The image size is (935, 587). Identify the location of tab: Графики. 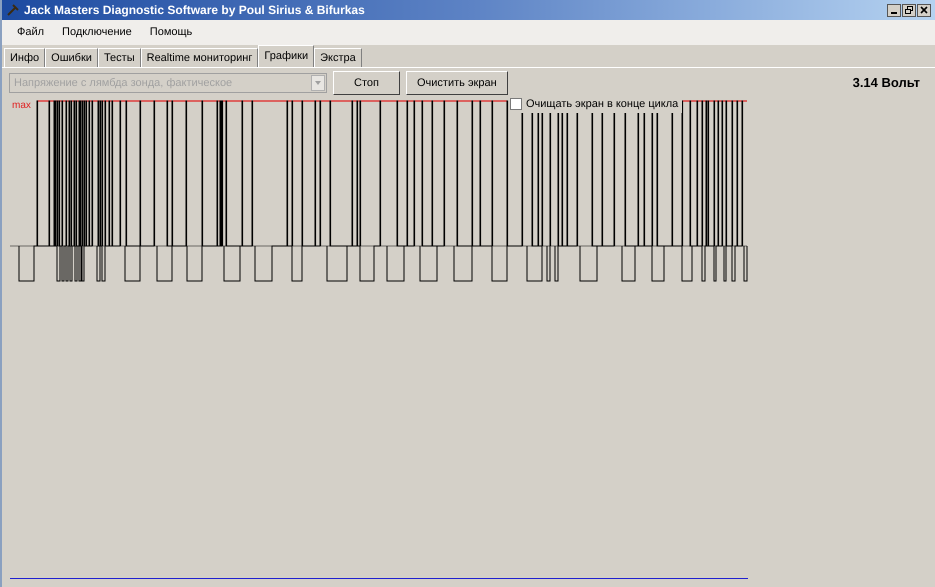
(286, 56).